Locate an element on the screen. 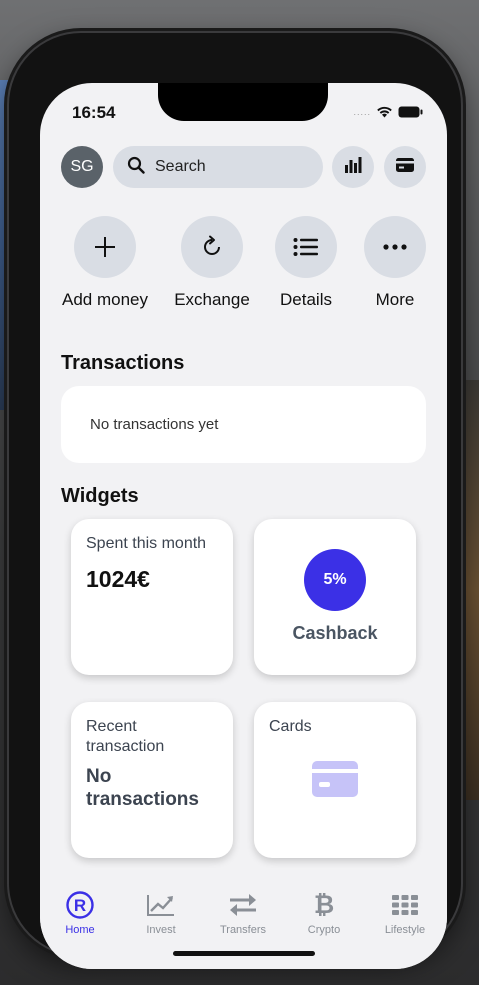 The width and height of the screenshot is (479, 985). cashback-widget: 5% Cashback is located at coordinates (335, 597).